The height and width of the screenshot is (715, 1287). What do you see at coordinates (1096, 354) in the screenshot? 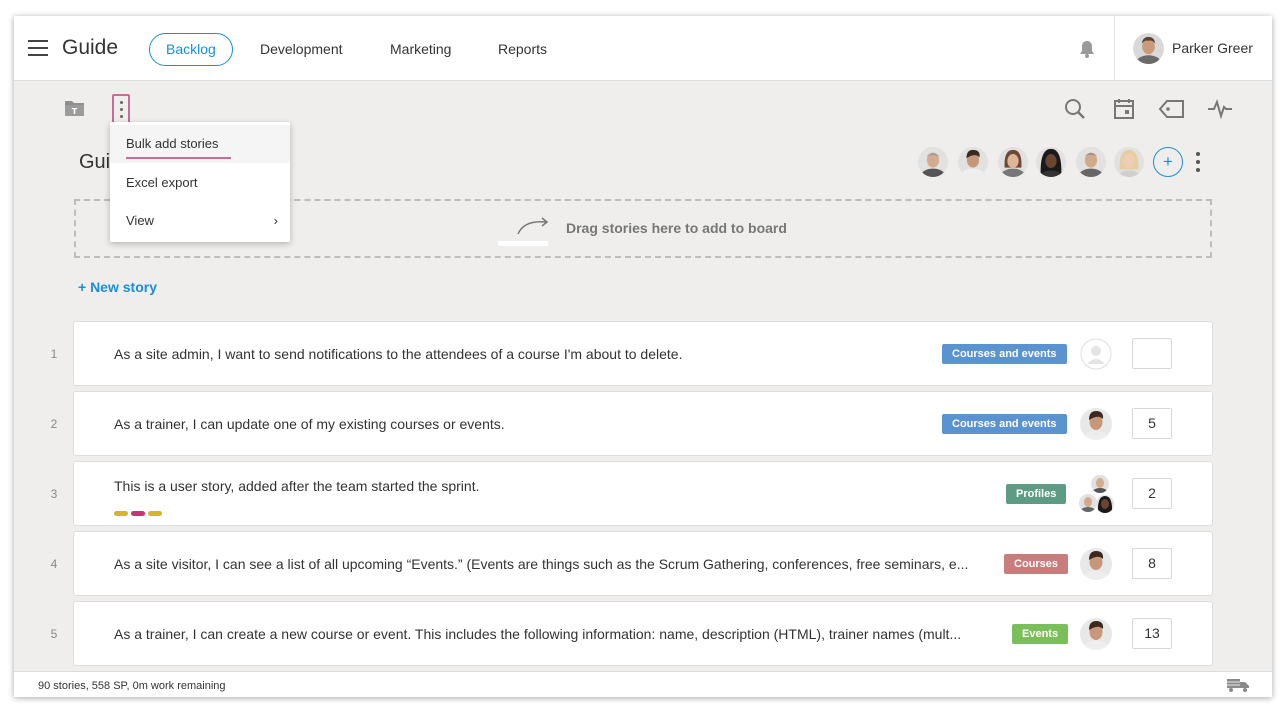
I see `unassigned-avatar-icon` at bounding box center [1096, 354].